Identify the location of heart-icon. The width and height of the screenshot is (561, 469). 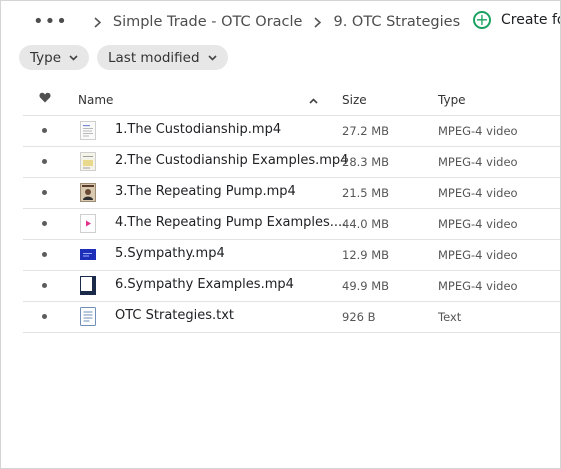
(45, 99).